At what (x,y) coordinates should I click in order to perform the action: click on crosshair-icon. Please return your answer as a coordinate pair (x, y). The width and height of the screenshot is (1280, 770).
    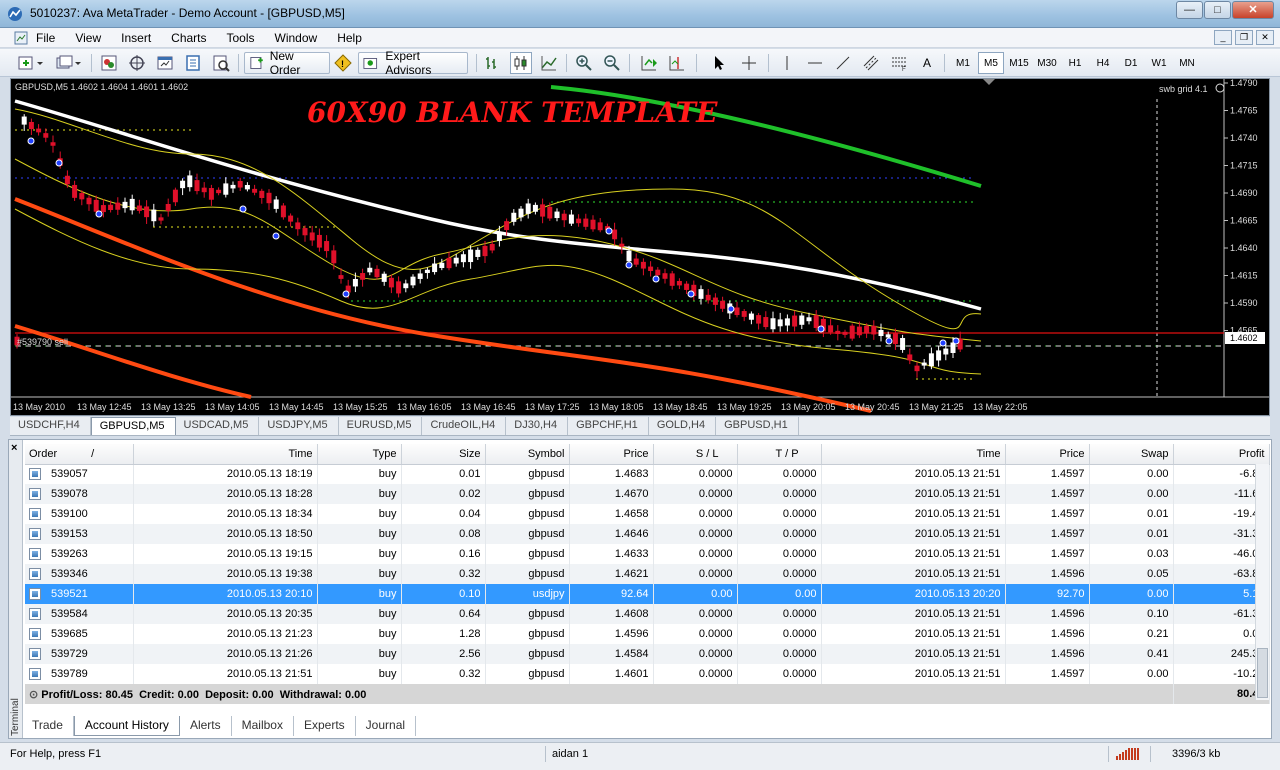
    Looking at the image, I should click on (749, 63).